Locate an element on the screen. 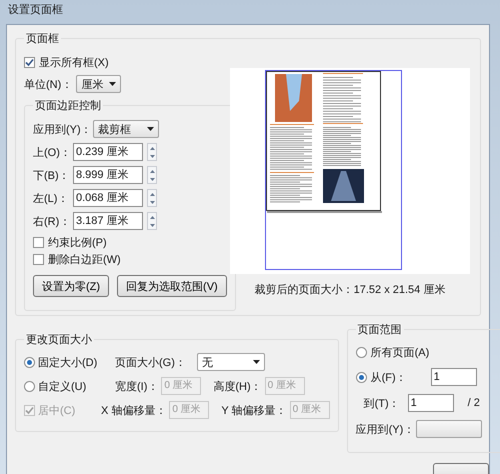  field-label: 上(O)： is located at coordinates (51, 153).